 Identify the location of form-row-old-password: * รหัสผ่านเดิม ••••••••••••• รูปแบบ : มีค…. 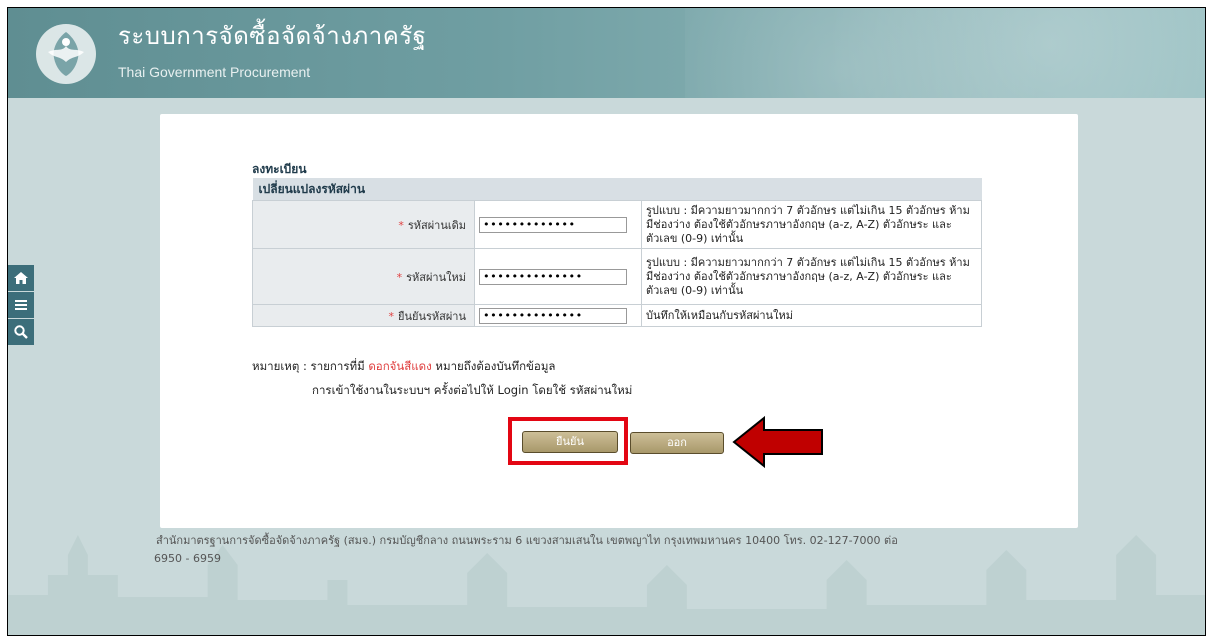
(617, 224).